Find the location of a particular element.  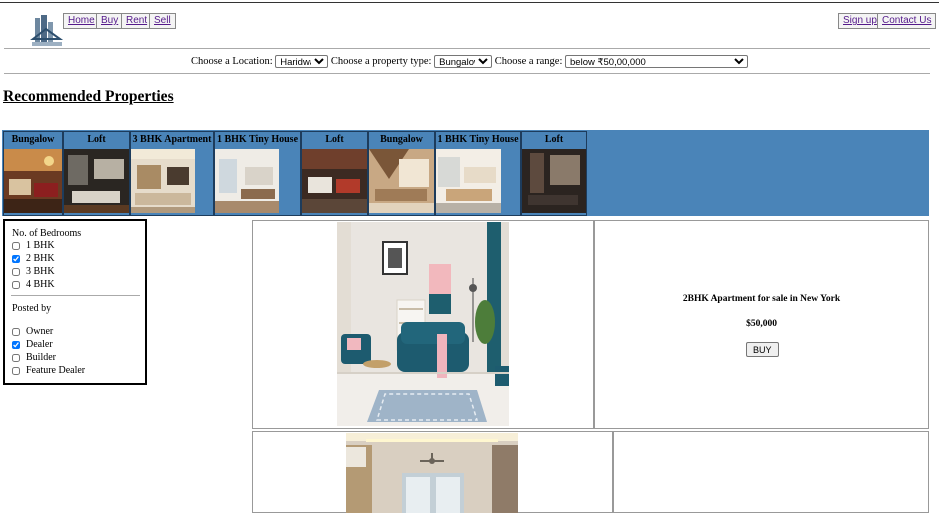

bedrooms-heading: No. of Bedrooms is located at coordinates (47, 233).